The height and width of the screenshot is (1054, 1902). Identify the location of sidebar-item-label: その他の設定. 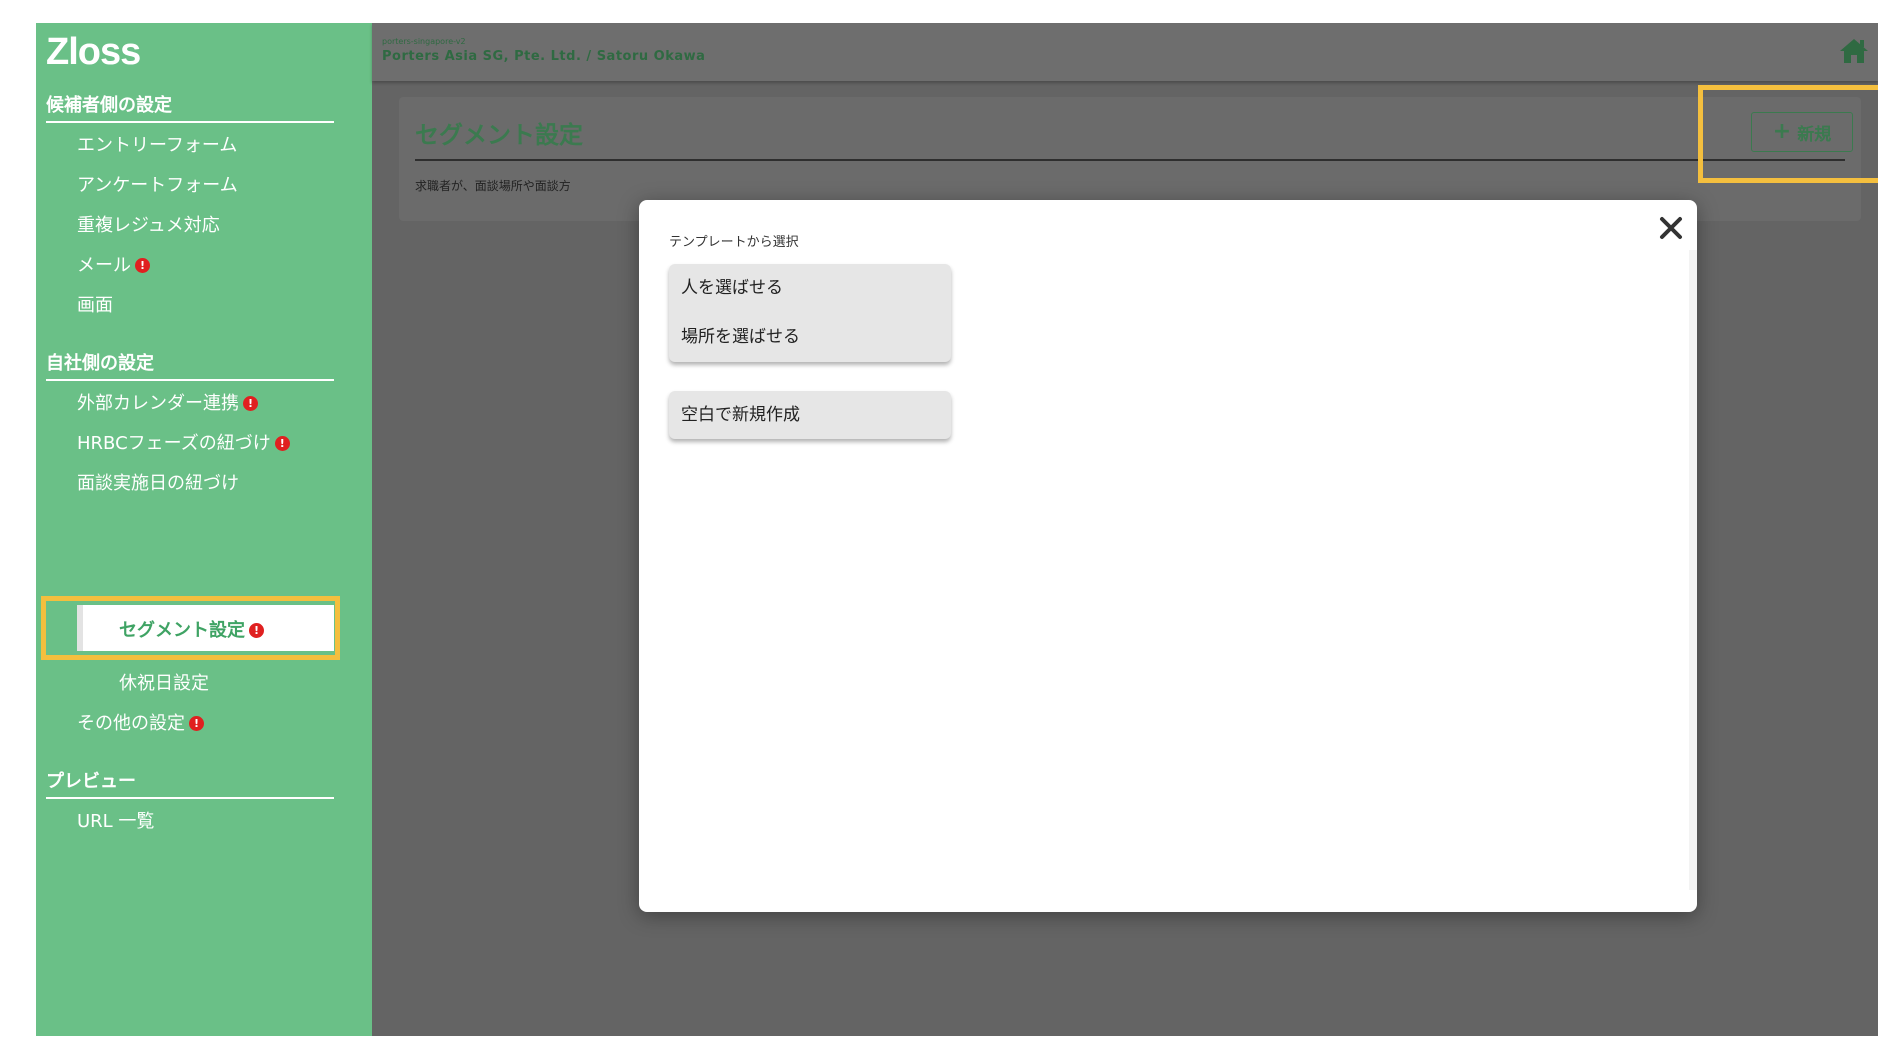
(131, 723).